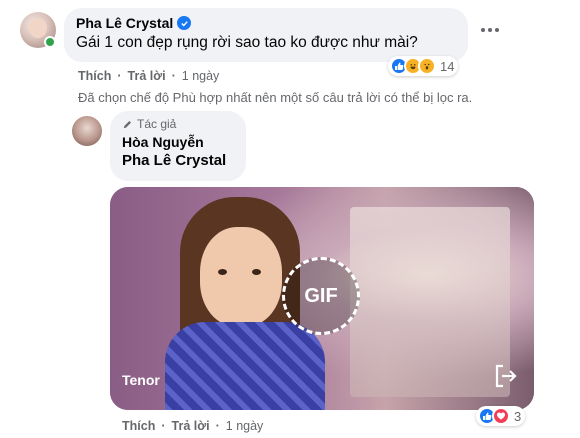  Describe the element at coordinates (178, 124) in the screenshot. I see `author-badge: Tác giả` at that location.